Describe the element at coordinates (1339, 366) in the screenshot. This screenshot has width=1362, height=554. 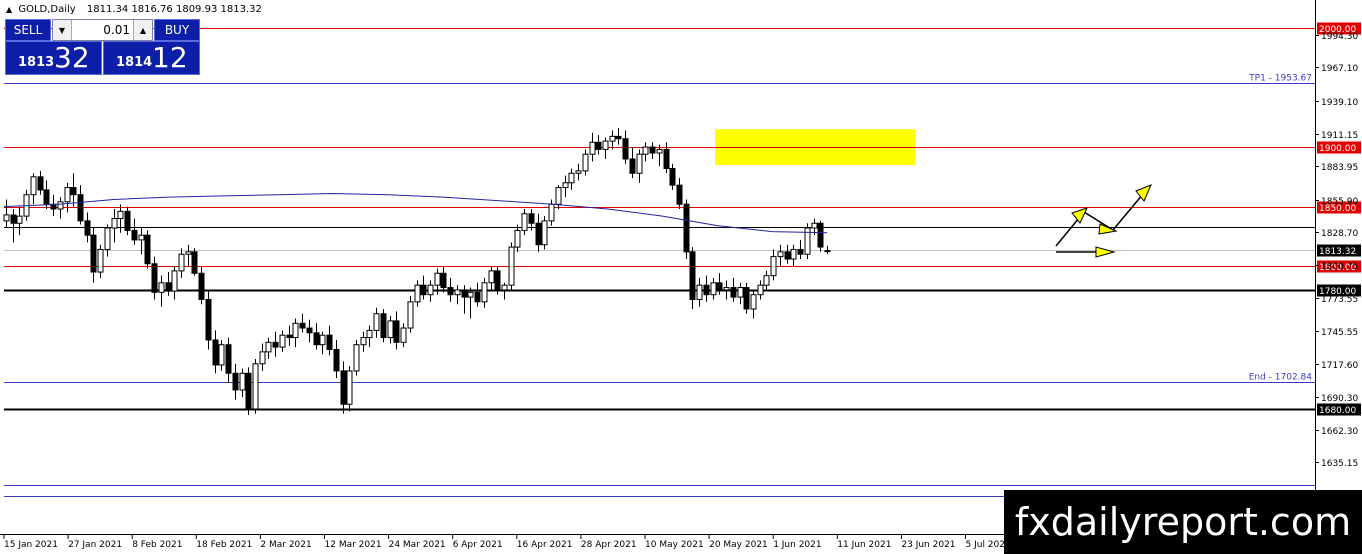
I see `y-tick-label: 1717.60` at that location.